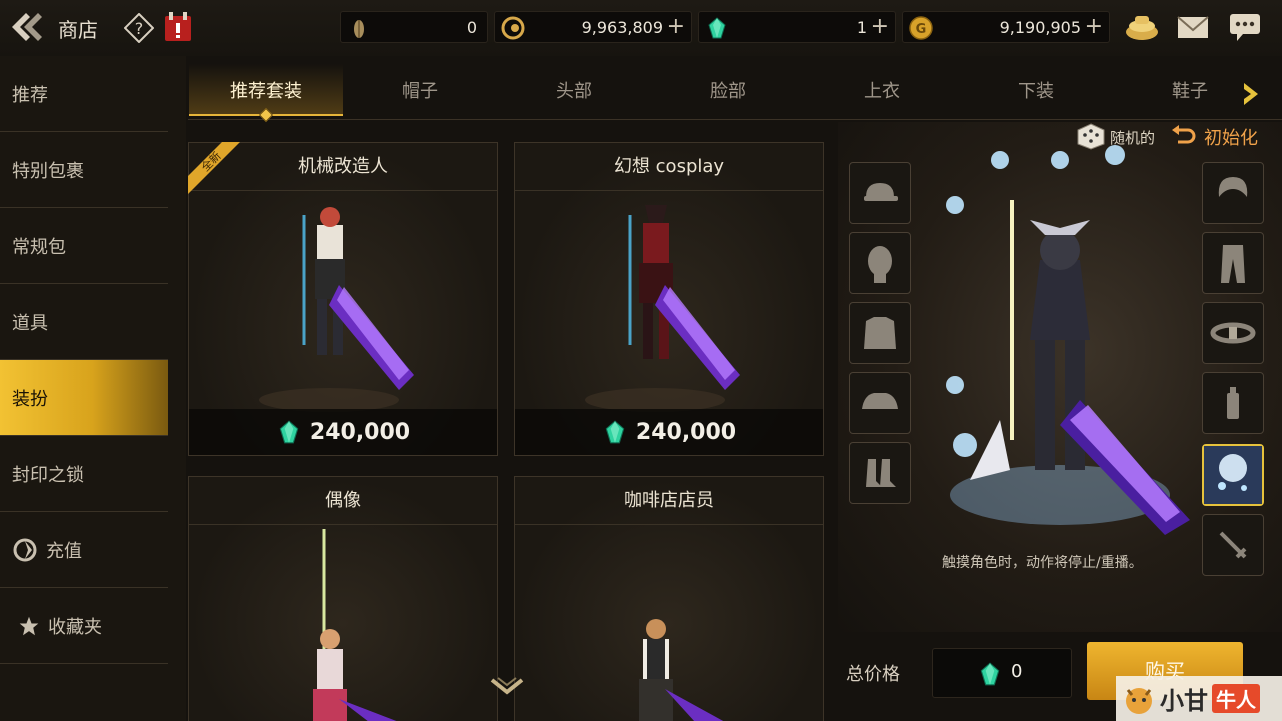 This screenshot has width=1282, height=721. I want to click on shoes-slot, so click(880, 473).